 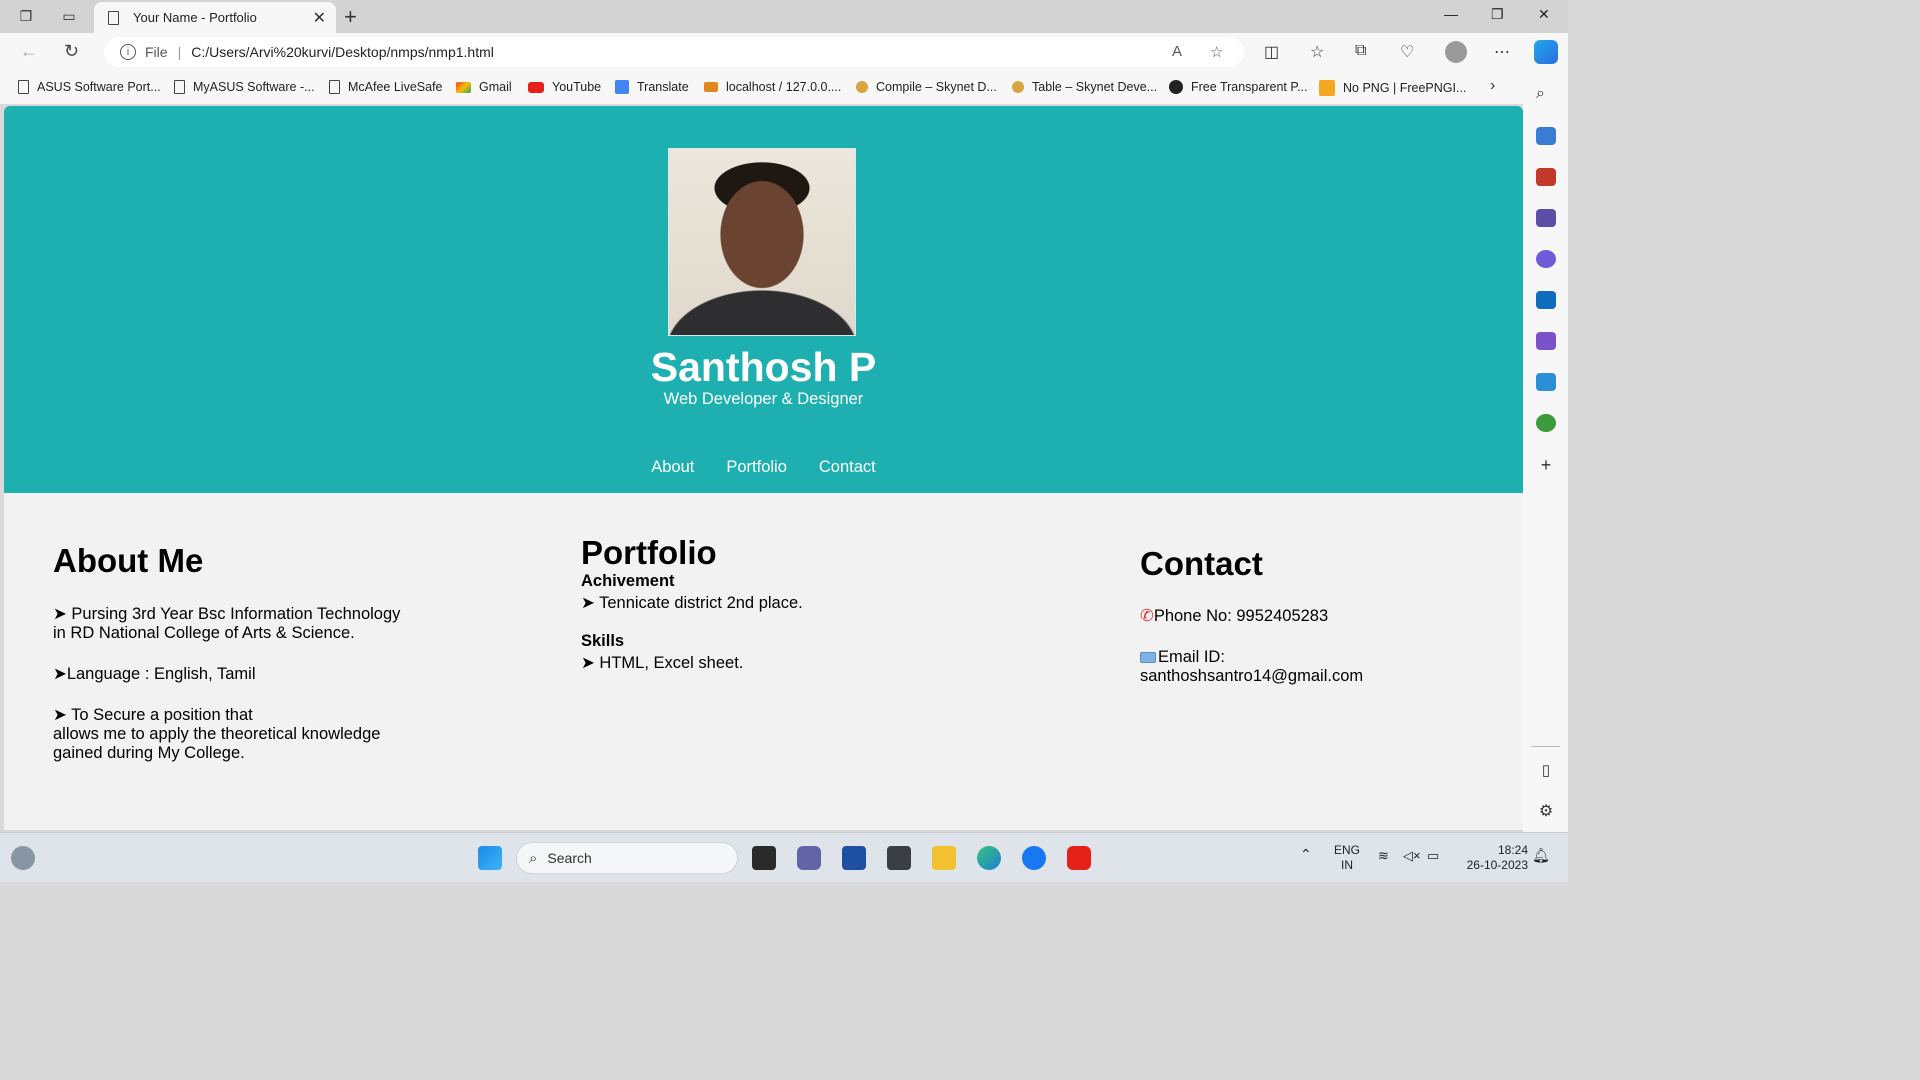 What do you see at coordinates (149, 753) in the screenshot?
I see `about-line: gained during My College.` at bounding box center [149, 753].